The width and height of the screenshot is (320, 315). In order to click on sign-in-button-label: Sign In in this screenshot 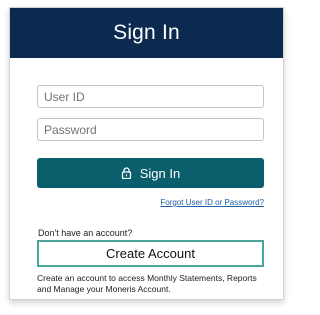, I will do `click(160, 173)`.